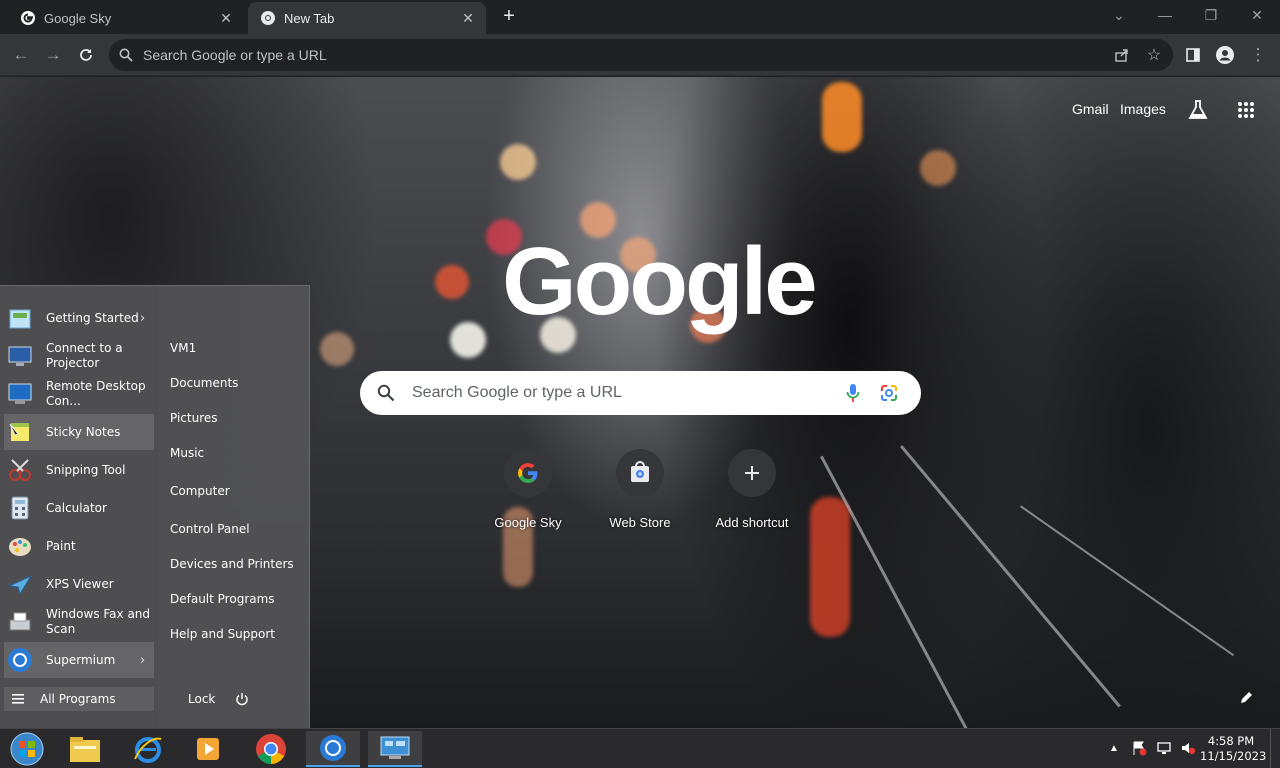 This screenshot has width=1280, height=768. What do you see at coordinates (1139, 748) in the screenshot?
I see `action-center-flag-icon` at bounding box center [1139, 748].